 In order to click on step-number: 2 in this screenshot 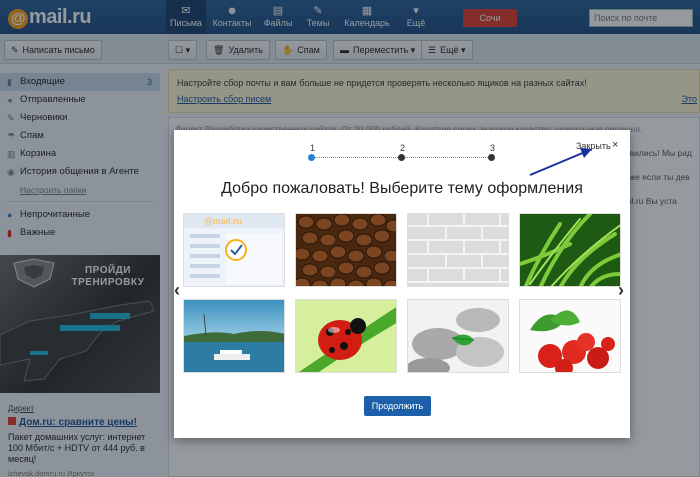, I will do `click(403, 148)`.